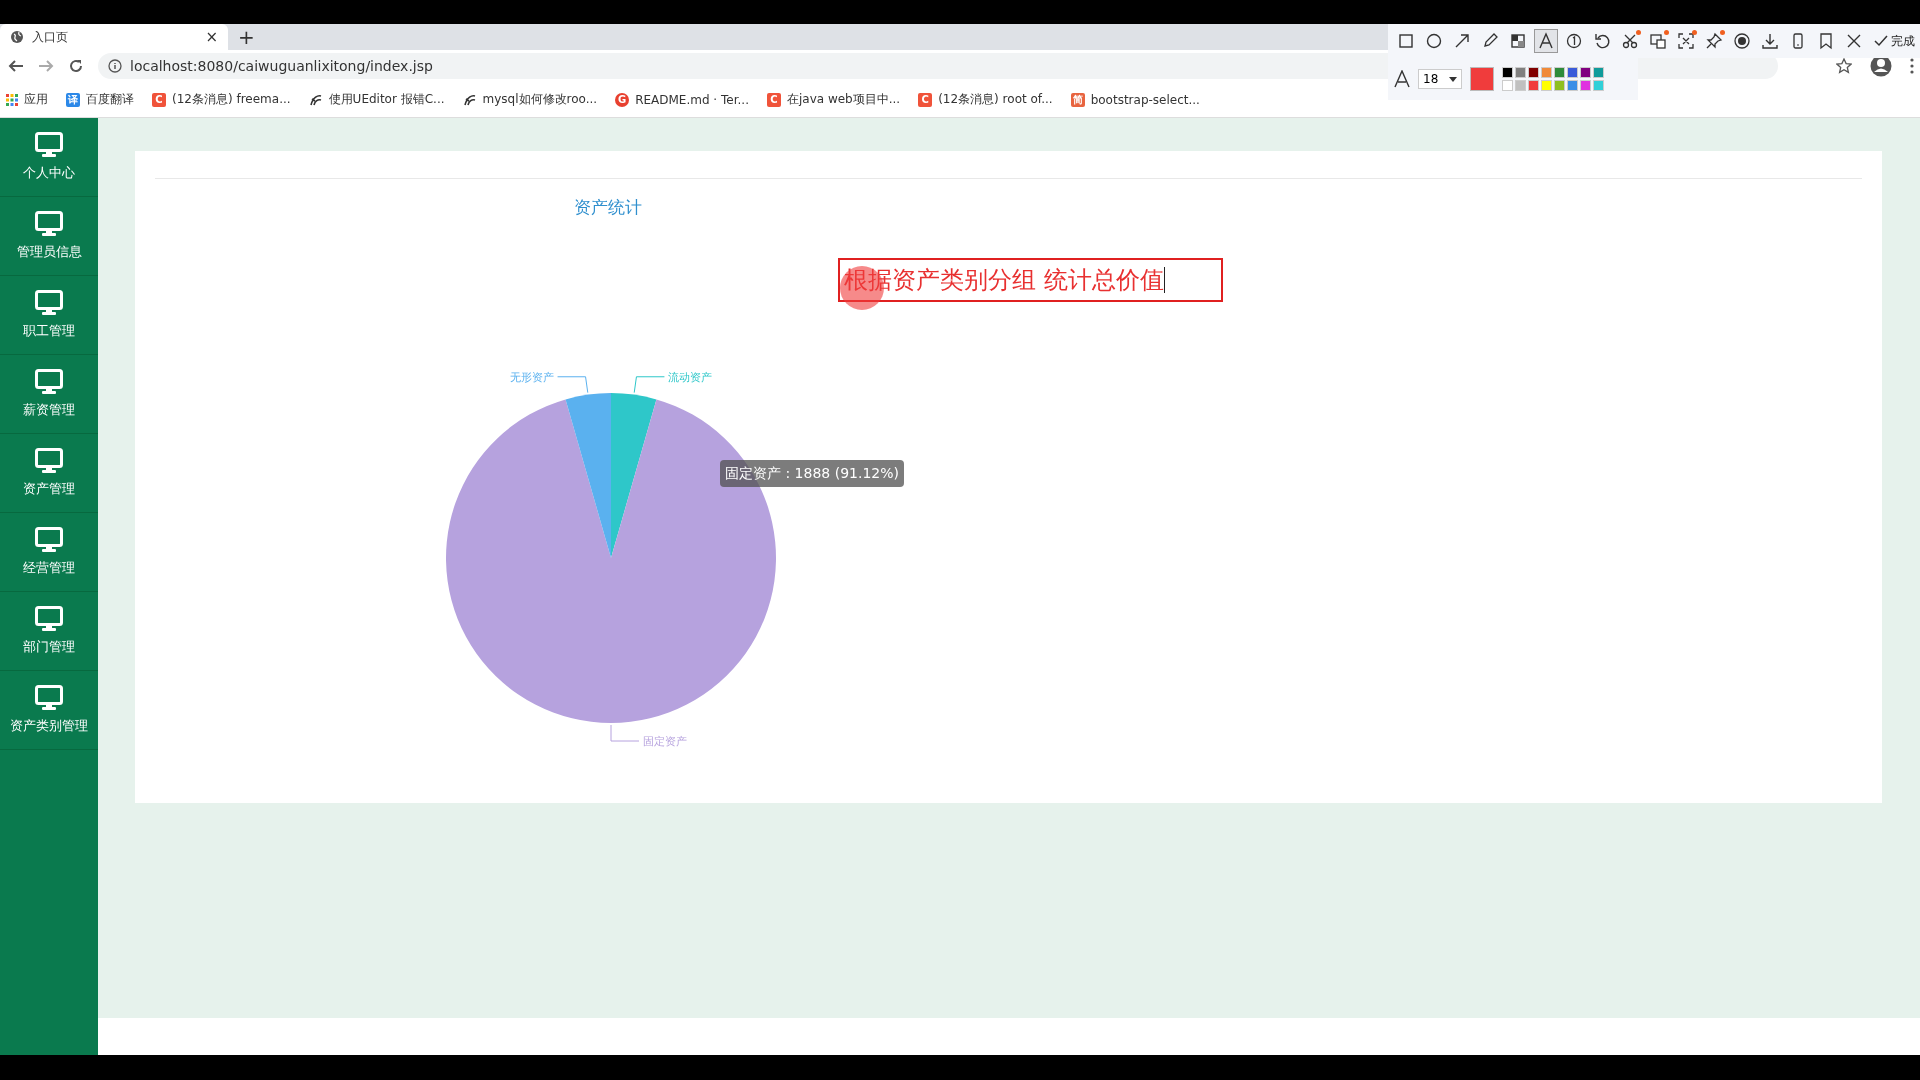  Describe the element at coordinates (115, 66) in the screenshot. I see `info-icon` at that location.